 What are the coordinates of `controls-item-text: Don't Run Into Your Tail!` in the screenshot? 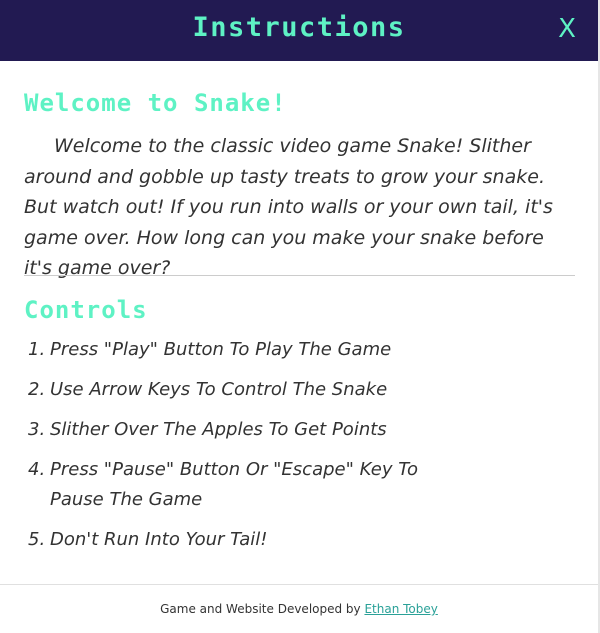 It's located at (159, 539).